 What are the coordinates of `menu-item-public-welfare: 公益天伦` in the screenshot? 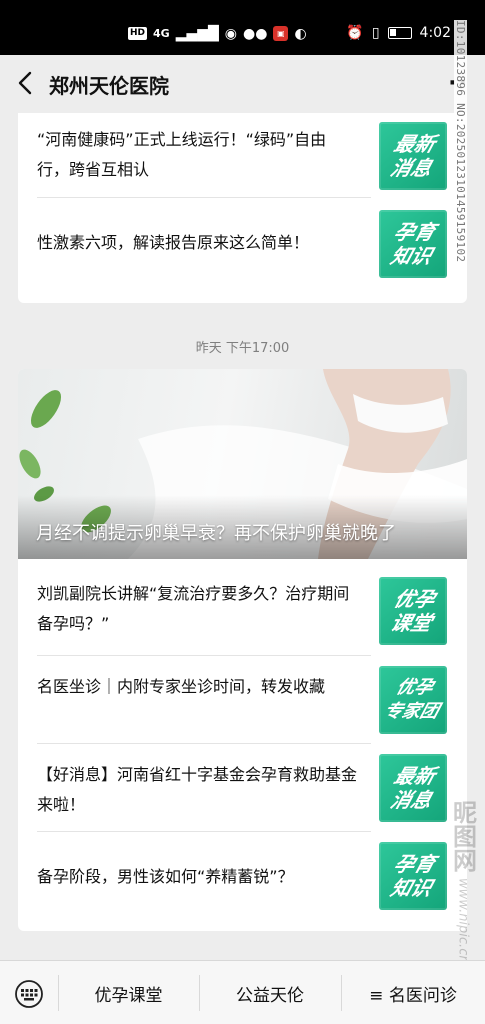 It's located at (270, 992).